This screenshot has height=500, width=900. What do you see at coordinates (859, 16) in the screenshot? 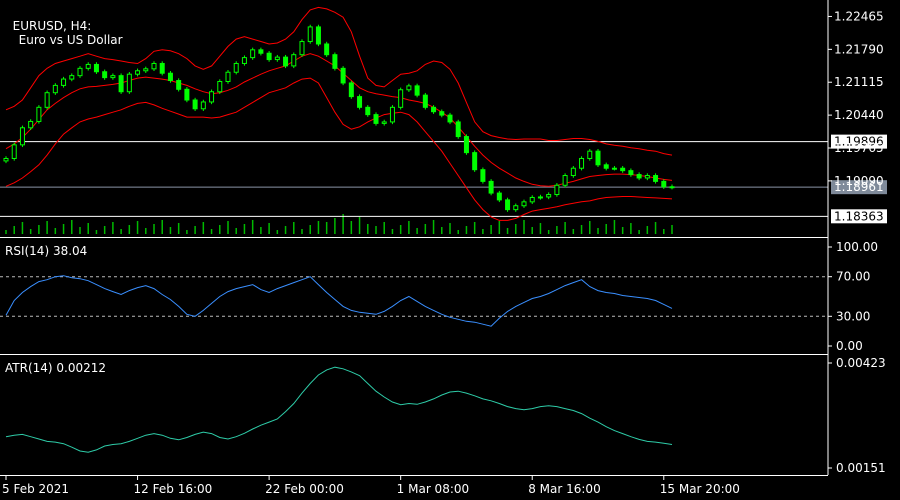
I see `price-tick-label: 1.22465` at bounding box center [859, 16].